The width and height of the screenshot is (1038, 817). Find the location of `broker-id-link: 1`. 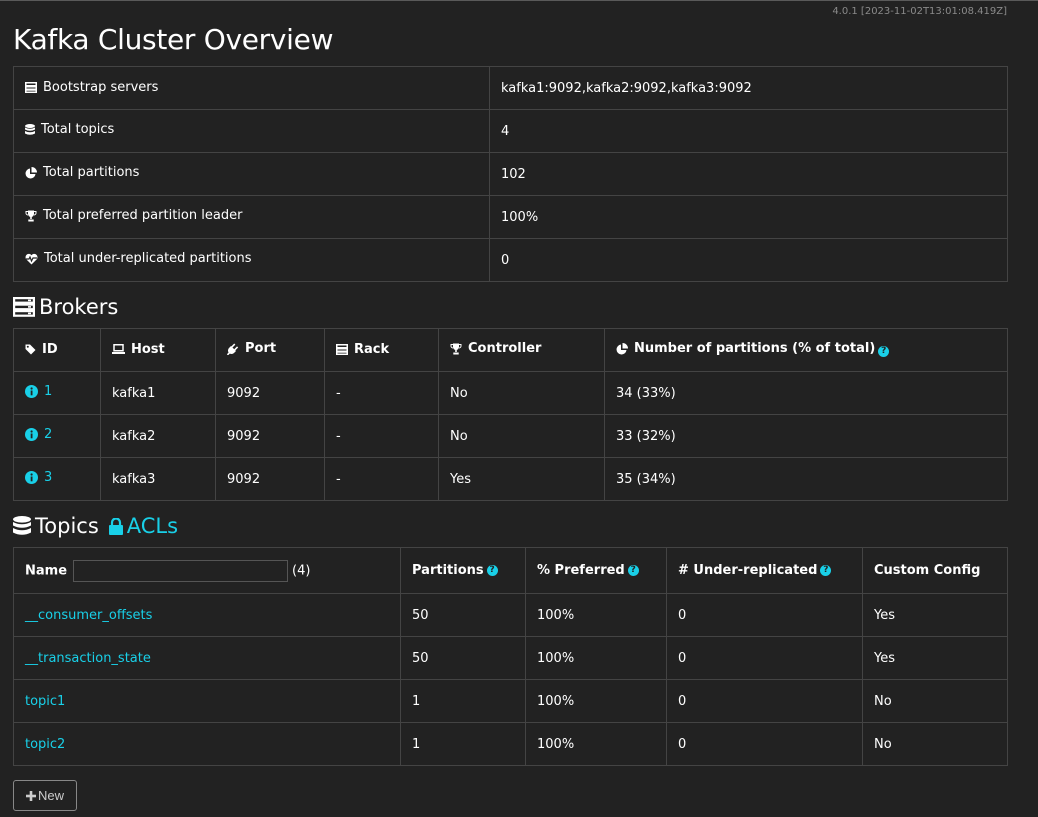

broker-id-link: 1 is located at coordinates (38, 391).